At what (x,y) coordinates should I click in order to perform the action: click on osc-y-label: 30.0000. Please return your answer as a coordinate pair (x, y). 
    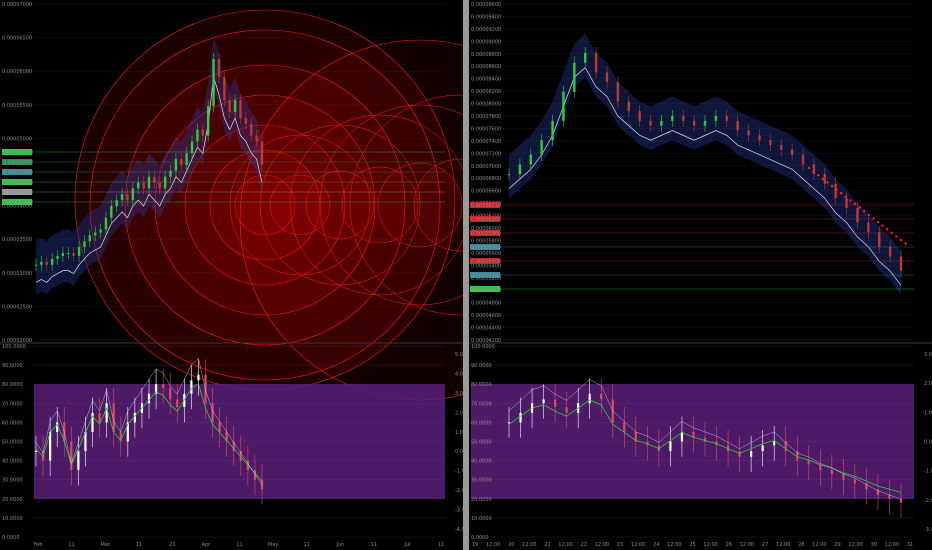
    Looking at the image, I should click on (481, 481).